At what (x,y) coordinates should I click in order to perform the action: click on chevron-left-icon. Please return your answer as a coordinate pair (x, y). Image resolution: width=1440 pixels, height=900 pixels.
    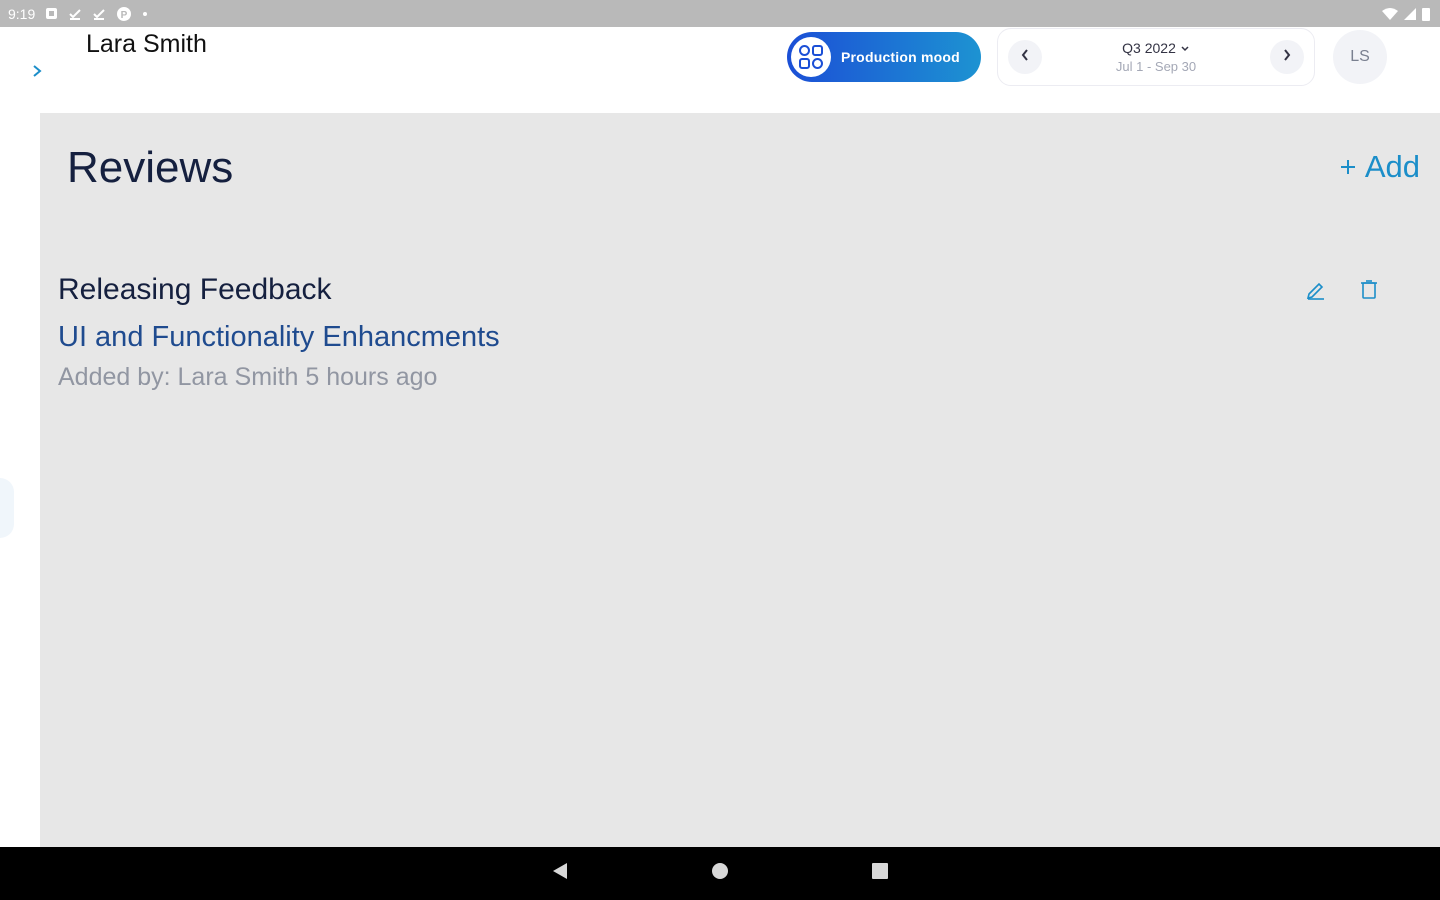
    Looking at the image, I should click on (1025, 57).